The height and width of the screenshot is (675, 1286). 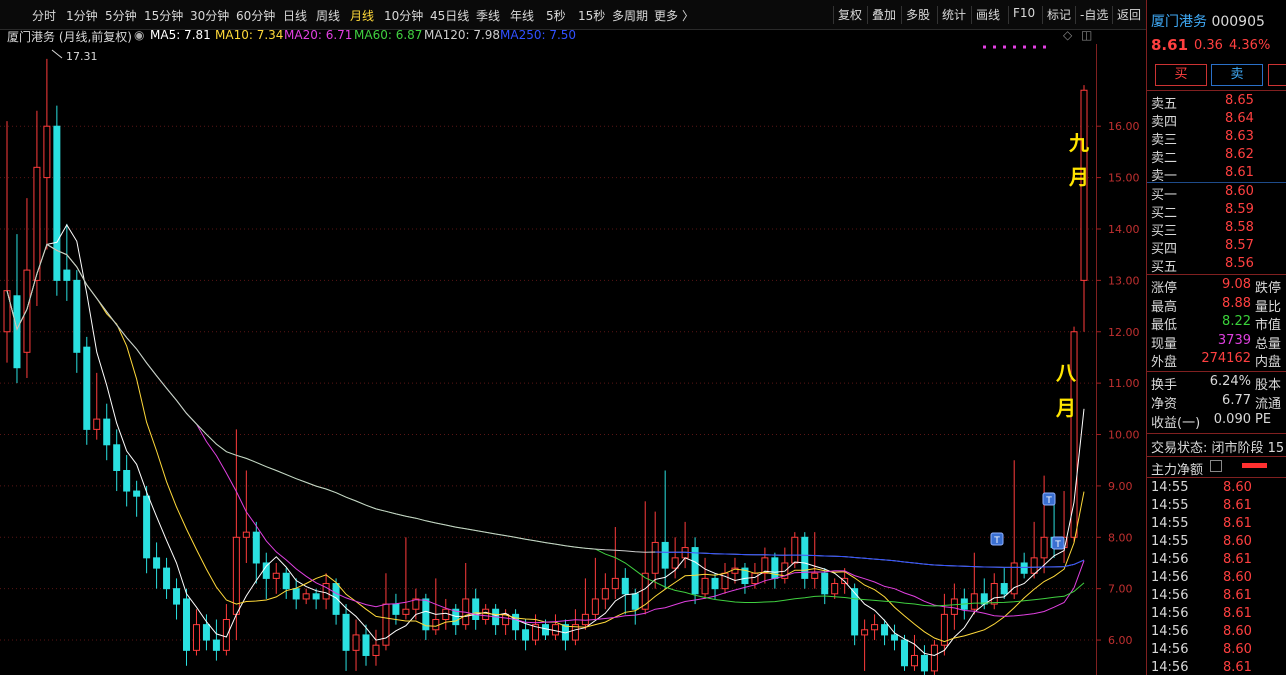 What do you see at coordinates (1216, 342) in the screenshot?
I see `stat-row: 现量 3739 总量` at bounding box center [1216, 342].